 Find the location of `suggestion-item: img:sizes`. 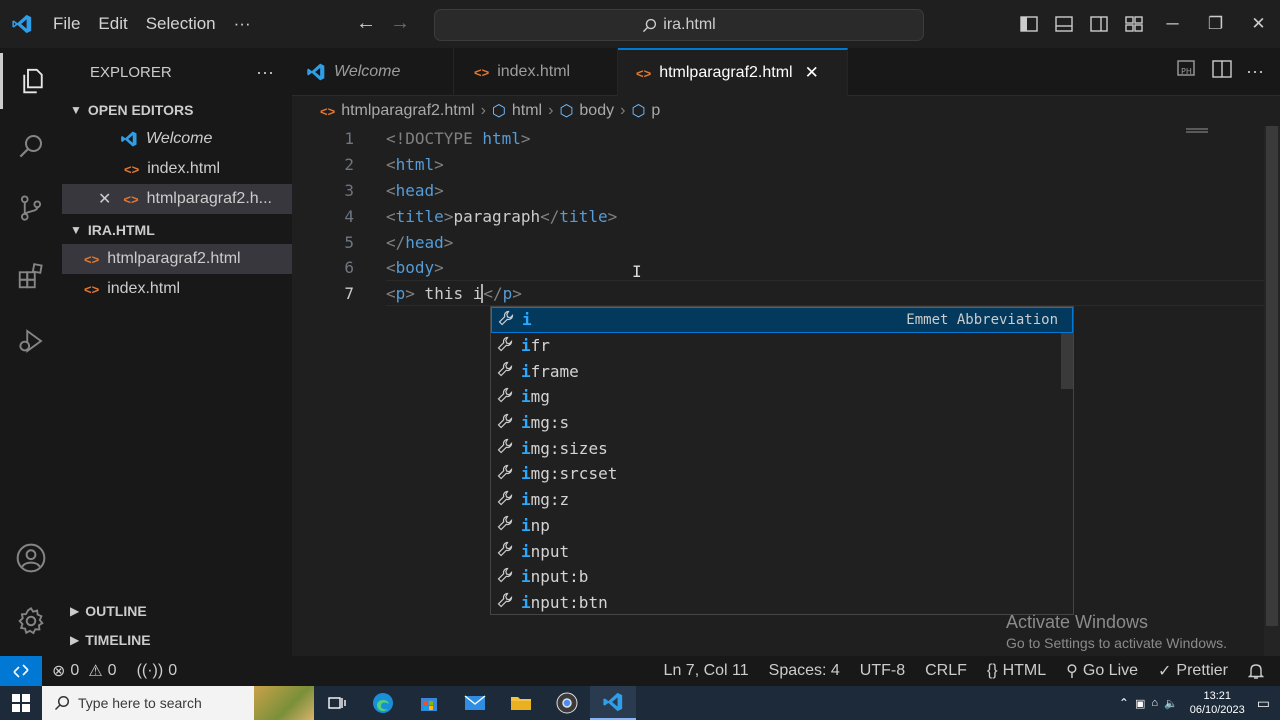

suggestion-item: img:sizes is located at coordinates (782, 448).